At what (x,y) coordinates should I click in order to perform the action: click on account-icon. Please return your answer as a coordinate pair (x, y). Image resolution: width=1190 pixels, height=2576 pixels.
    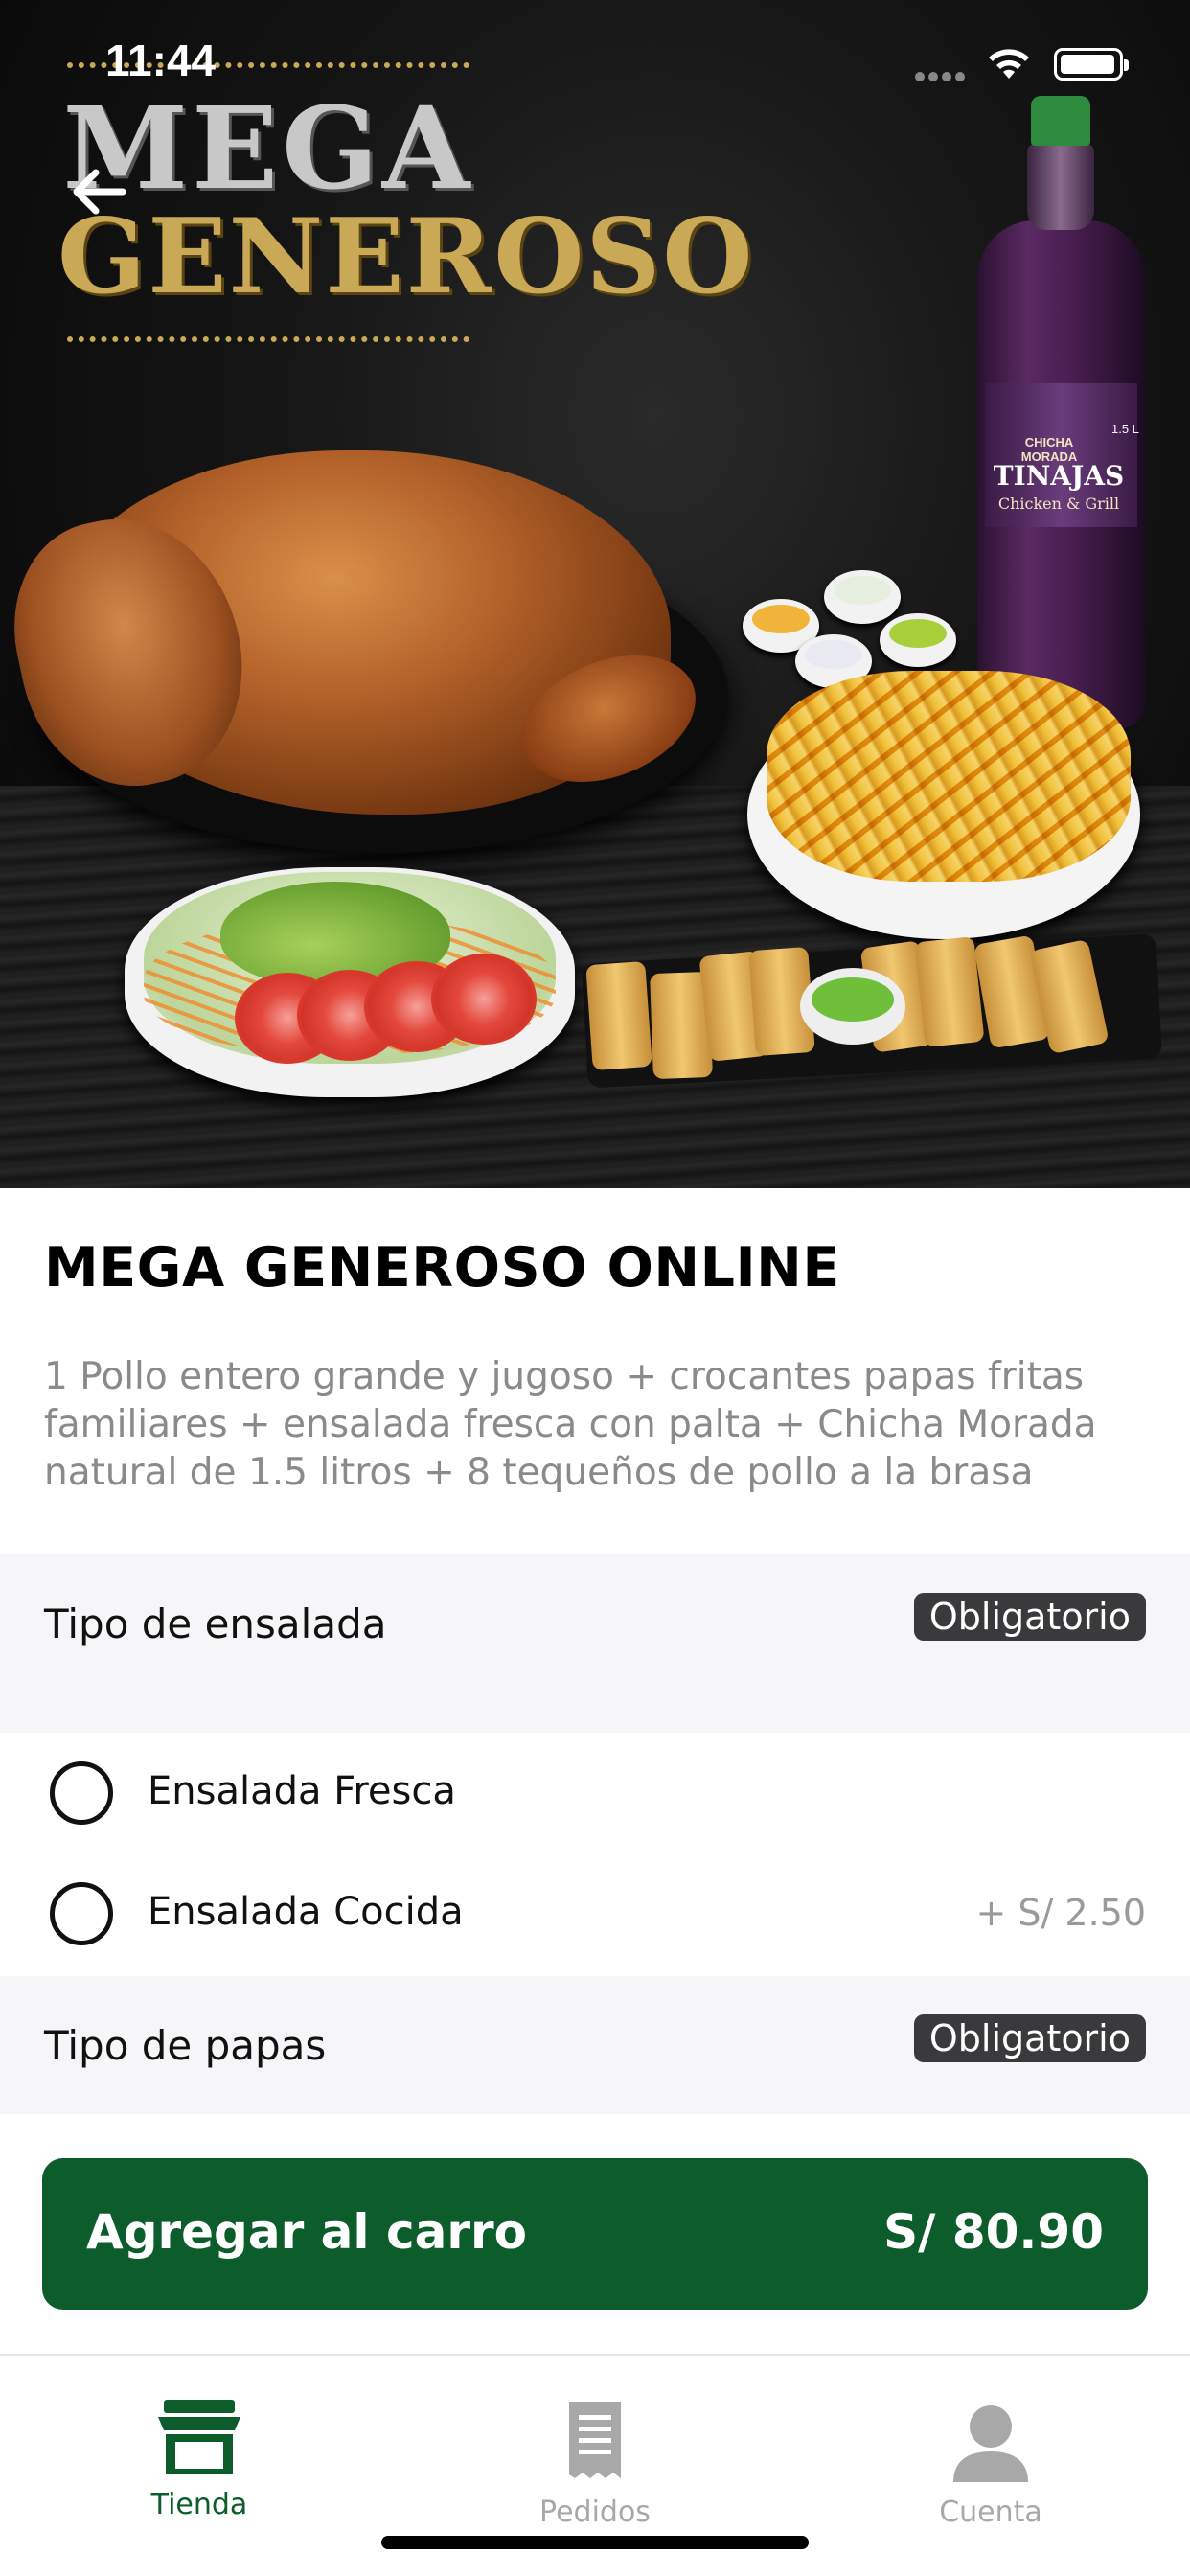
    Looking at the image, I should click on (990, 2443).